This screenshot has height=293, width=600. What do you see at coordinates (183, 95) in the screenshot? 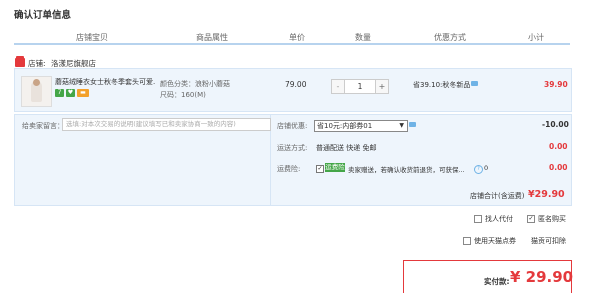
I see `attr-size: 尺码：160(M)` at bounding box center [183, 95].